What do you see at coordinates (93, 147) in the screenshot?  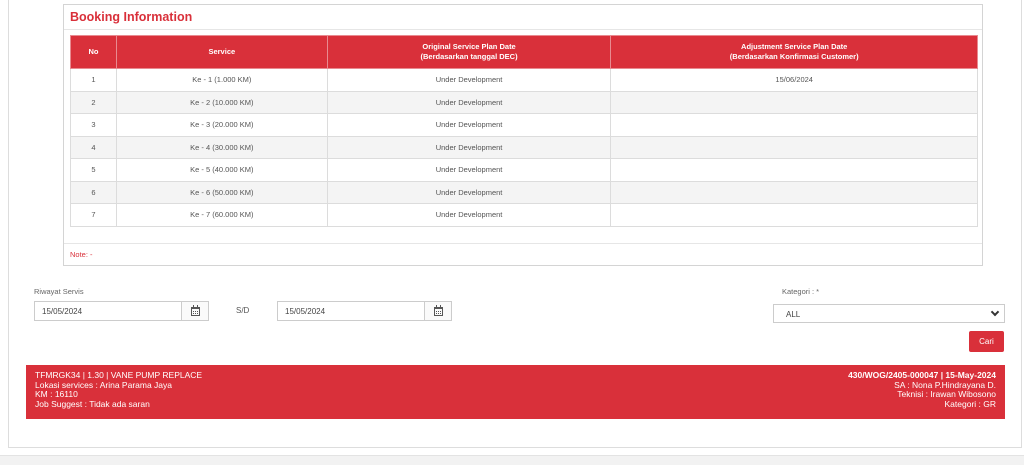 I see `row-no: 4` at bounding box center [93, 147].